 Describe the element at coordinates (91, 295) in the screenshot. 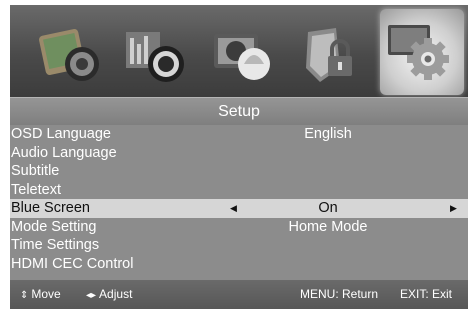

I see `left-right-arrows-icon: ◂▸` at that location.